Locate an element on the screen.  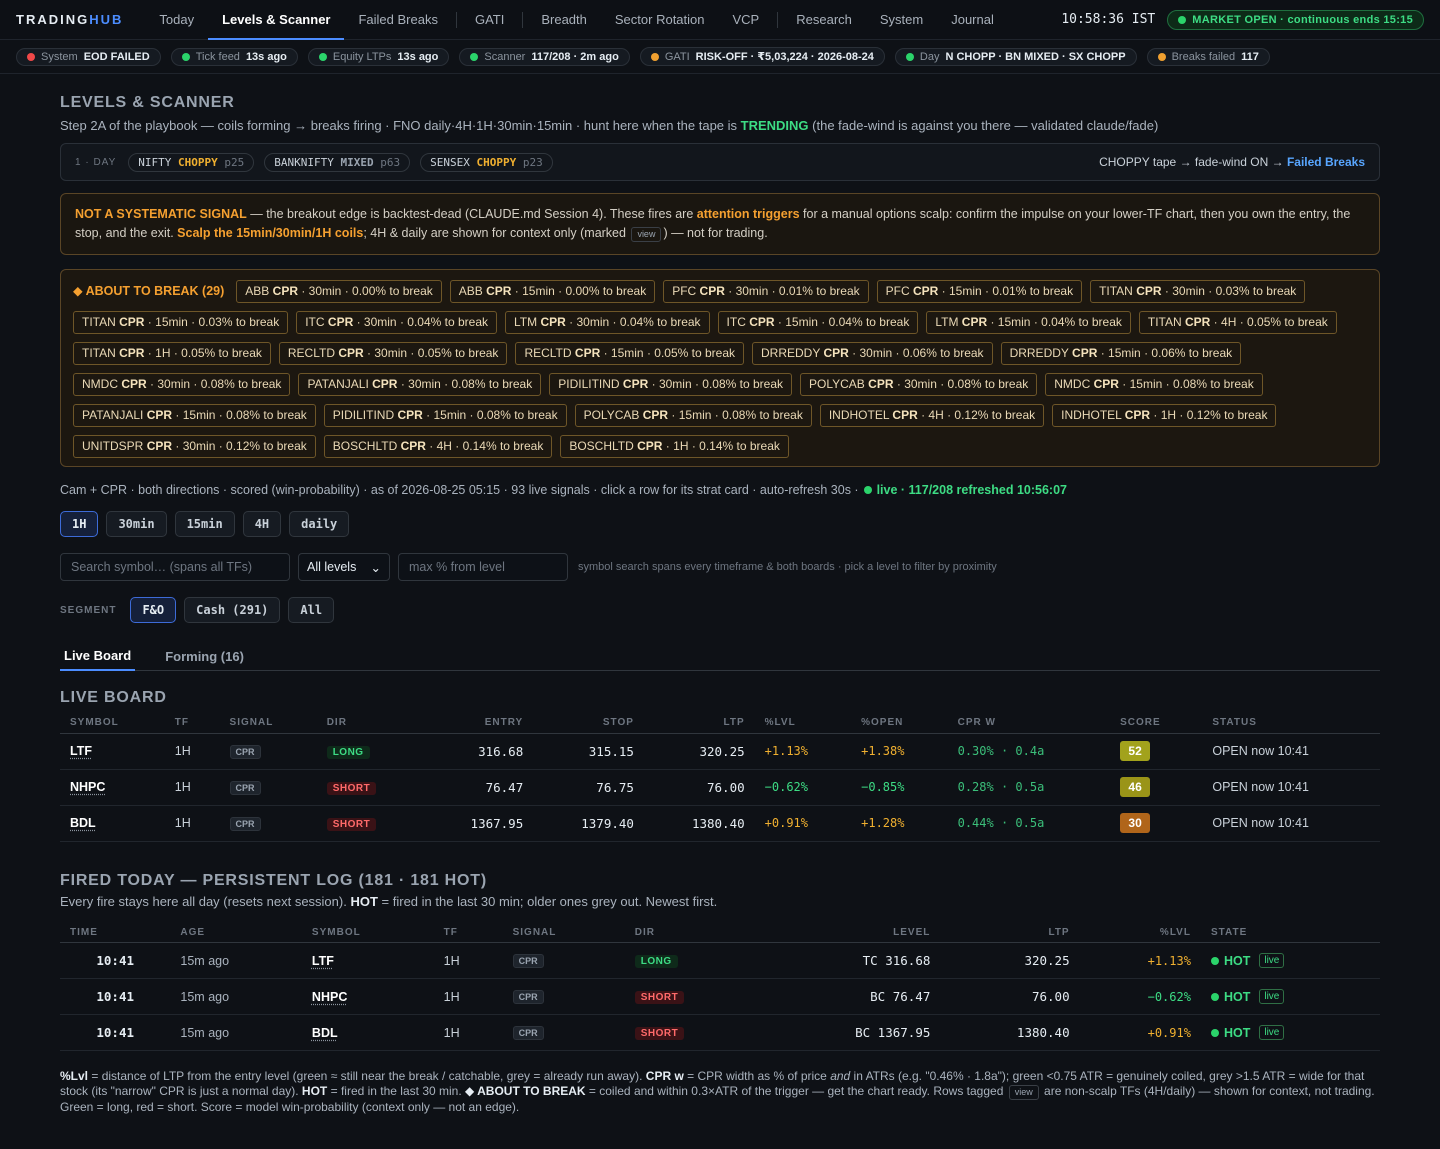
column-header: SCORE is located at coordinates (1156, 723).